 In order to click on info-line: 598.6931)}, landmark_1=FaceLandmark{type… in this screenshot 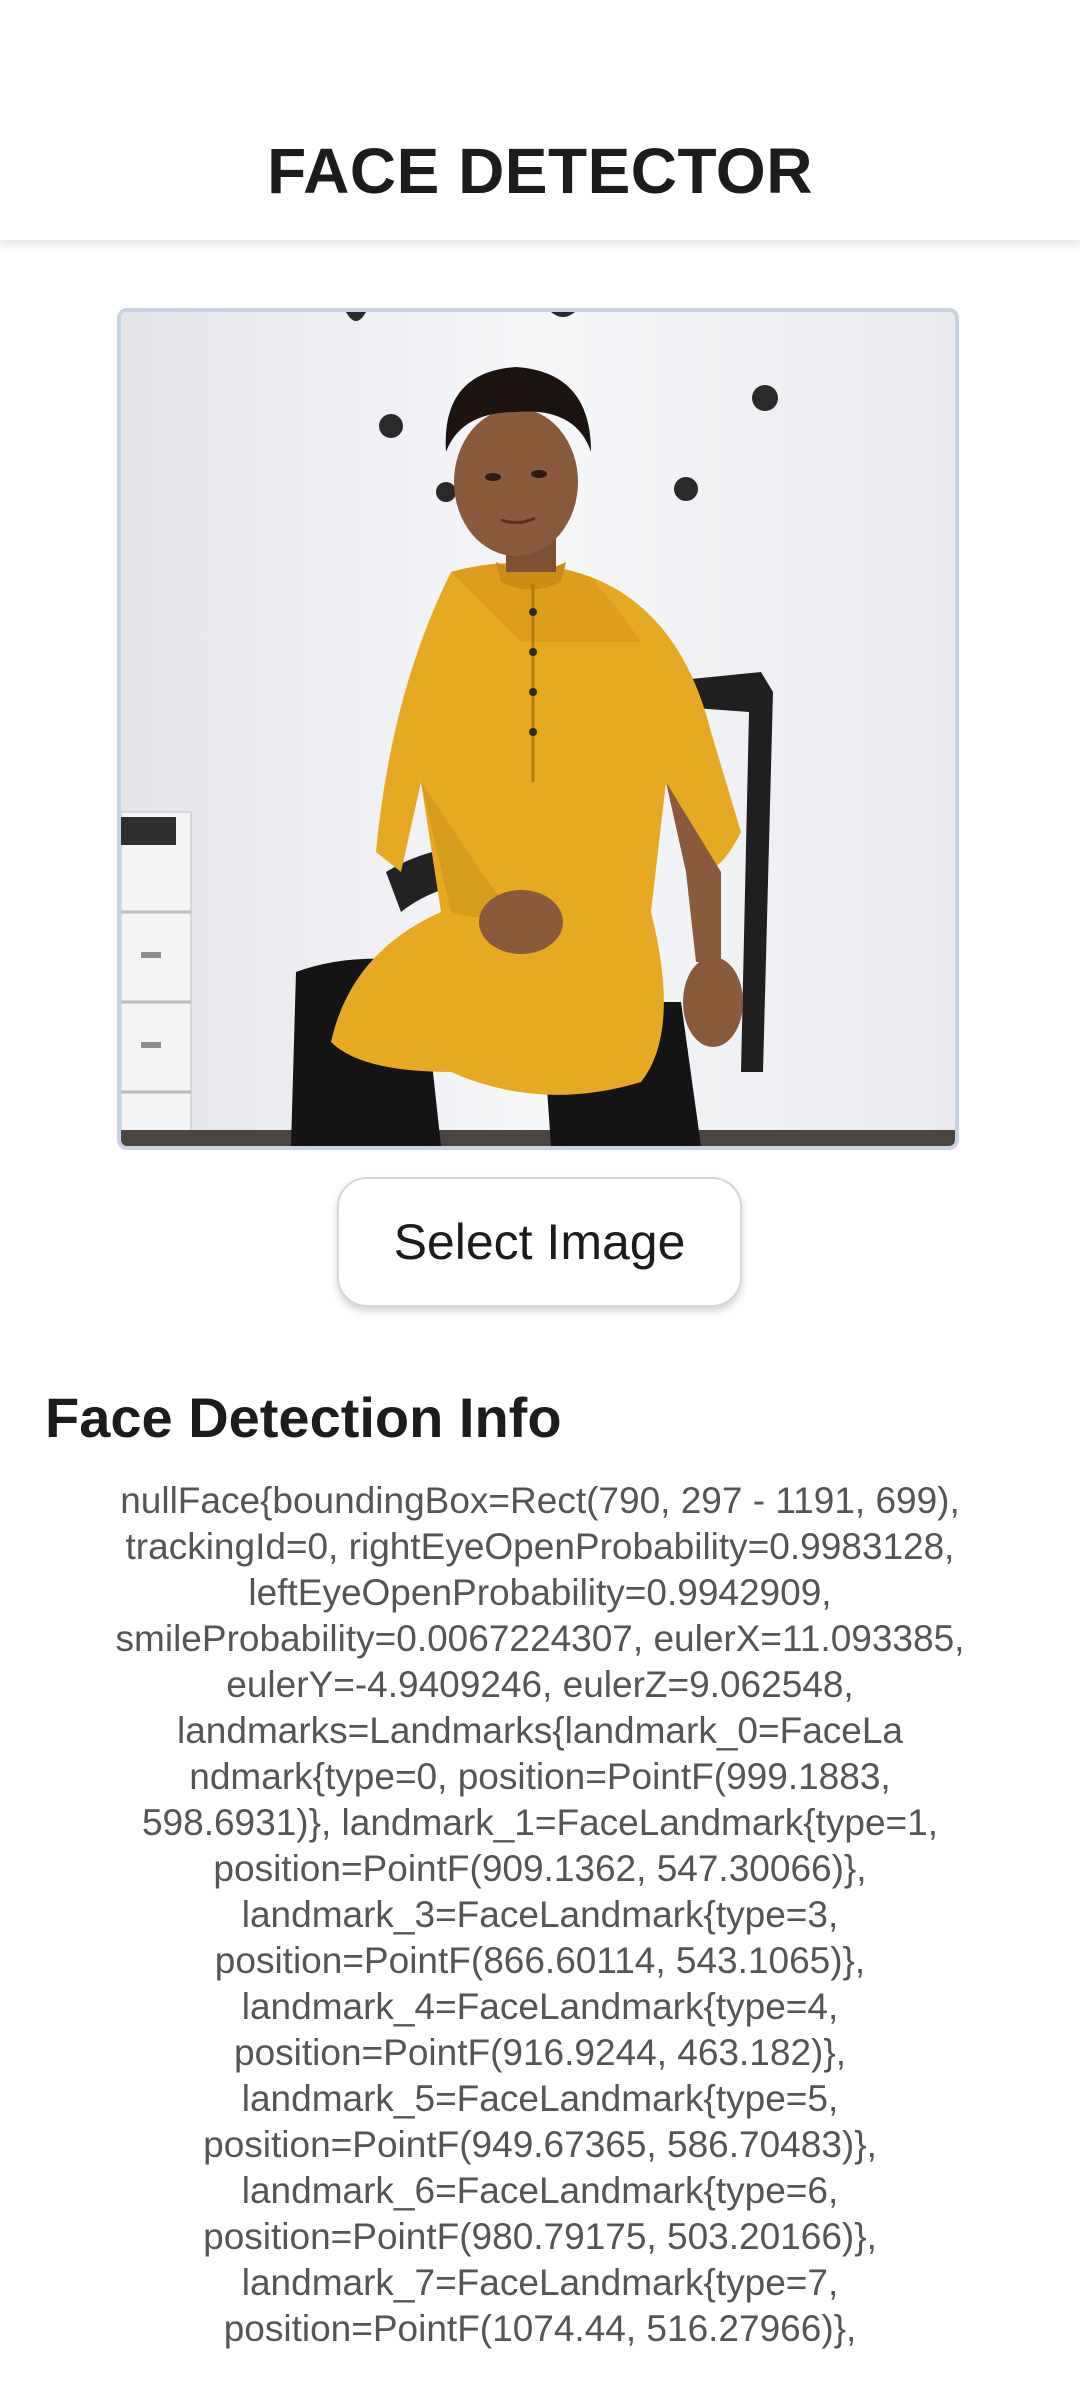, I will do `click(540, 1822)`.